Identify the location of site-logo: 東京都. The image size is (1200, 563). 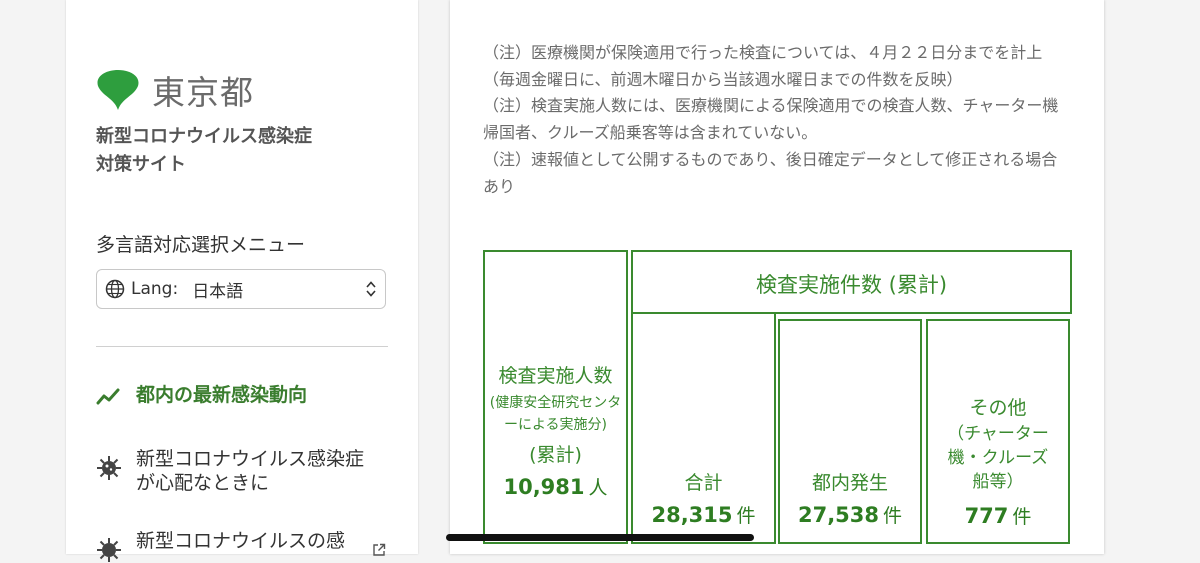
(175, 90).